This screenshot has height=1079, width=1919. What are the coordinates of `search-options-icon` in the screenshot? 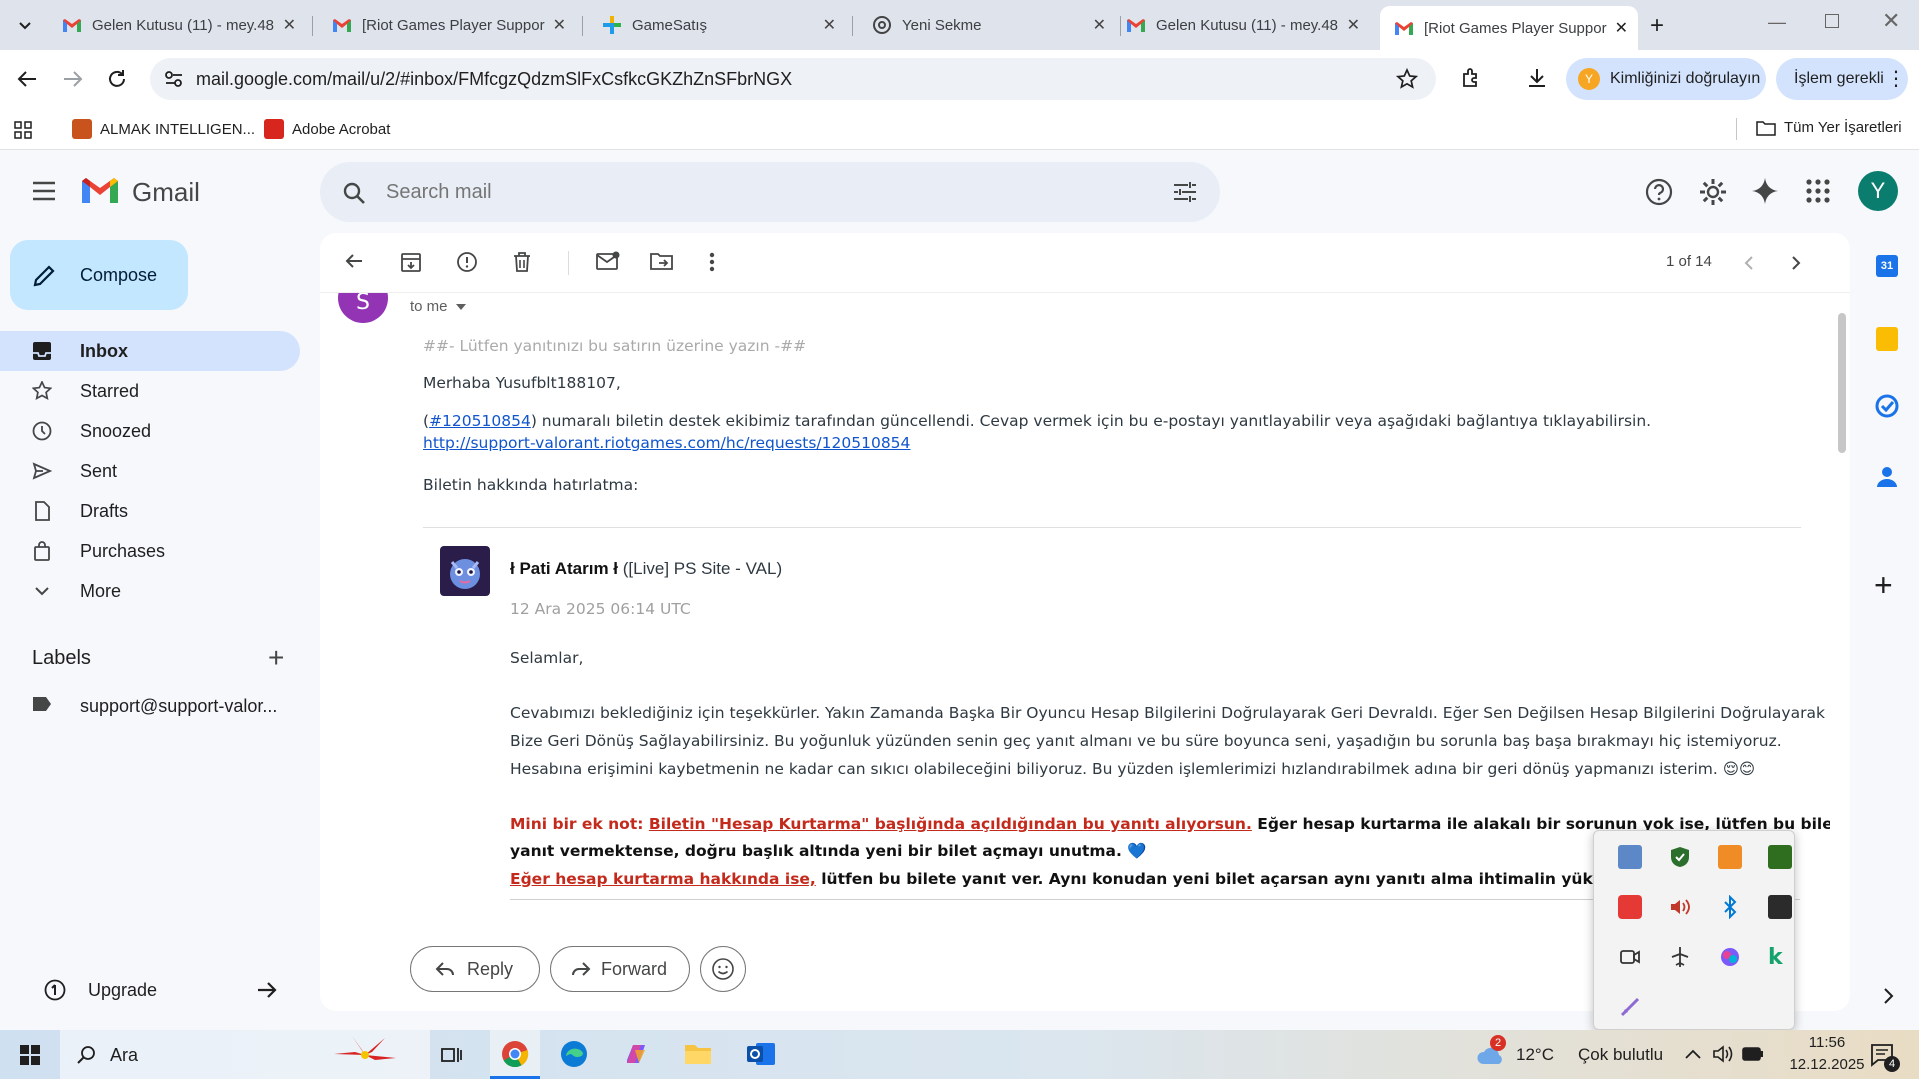 It's located at (1185, 192).